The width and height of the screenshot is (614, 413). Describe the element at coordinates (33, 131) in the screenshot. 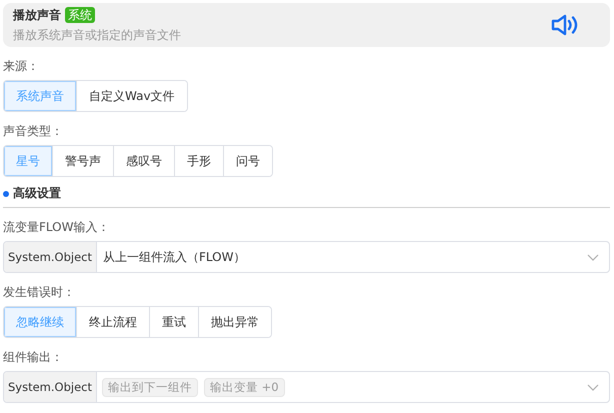

I see `field-label: 声音类型：` at that location.